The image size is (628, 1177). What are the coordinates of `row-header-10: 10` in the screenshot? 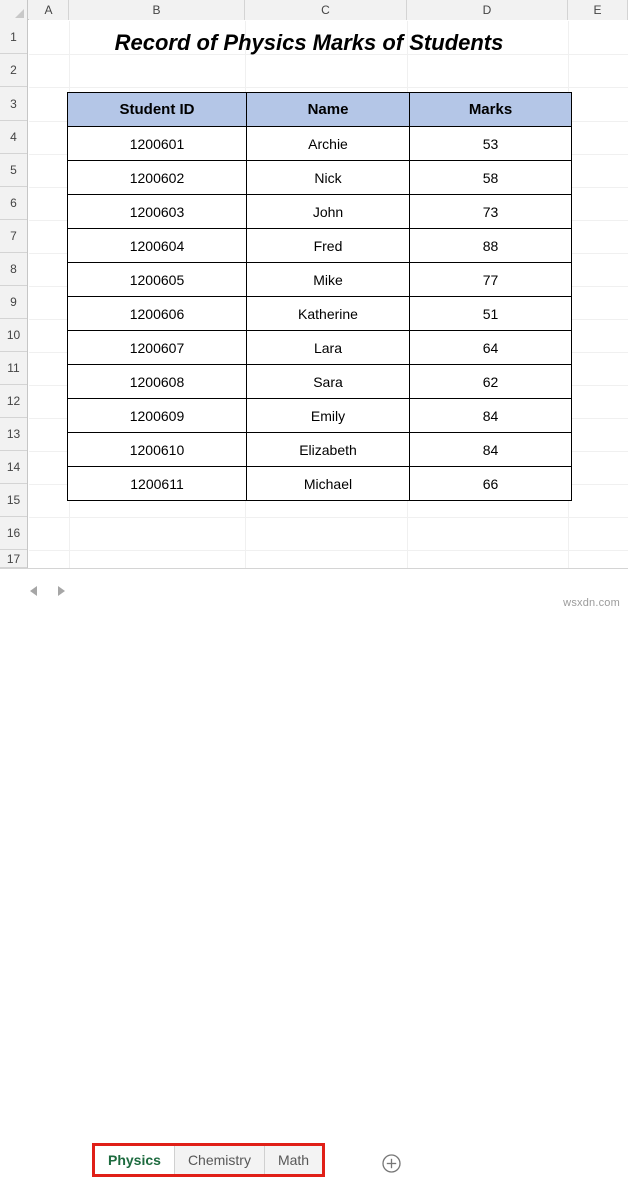 It's located at (13, 335).